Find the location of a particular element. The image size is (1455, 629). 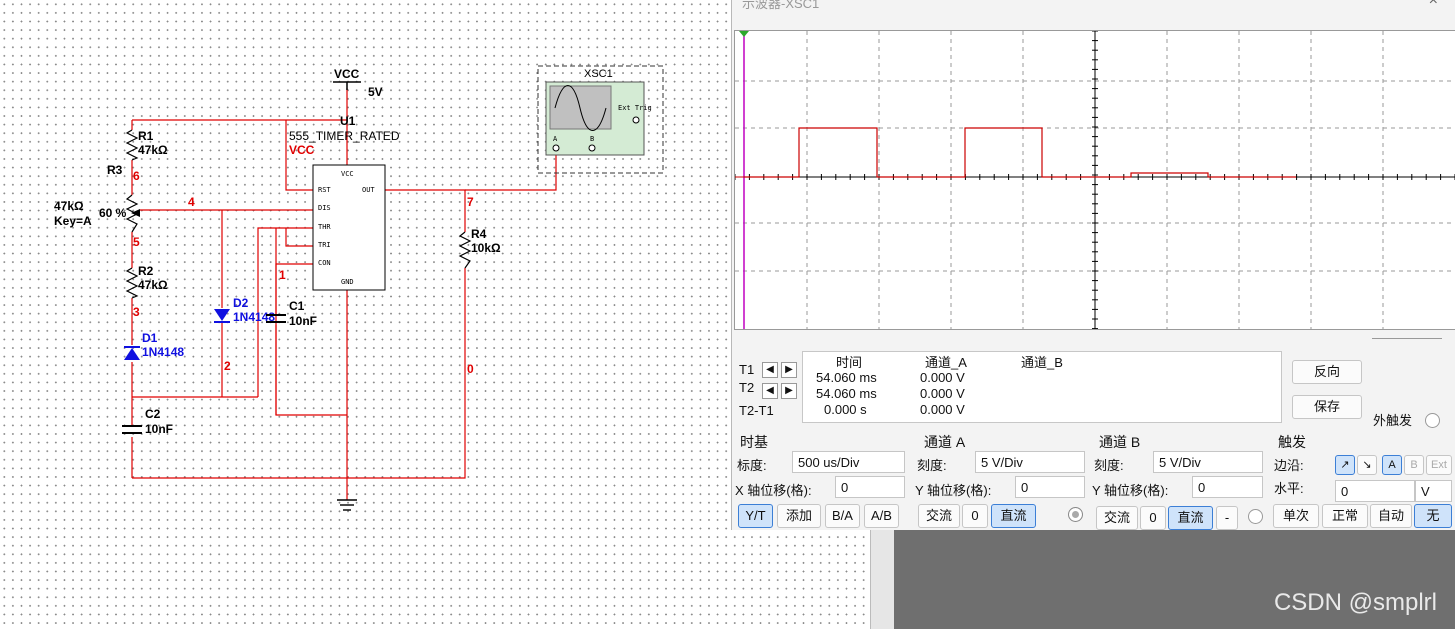

c1-ref: C1 is located at coordinates (297, 306).